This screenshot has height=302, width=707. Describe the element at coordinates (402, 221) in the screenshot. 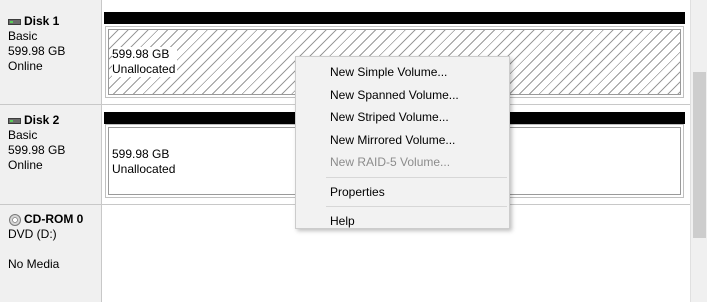

I see `menu-help: Help` at that location.